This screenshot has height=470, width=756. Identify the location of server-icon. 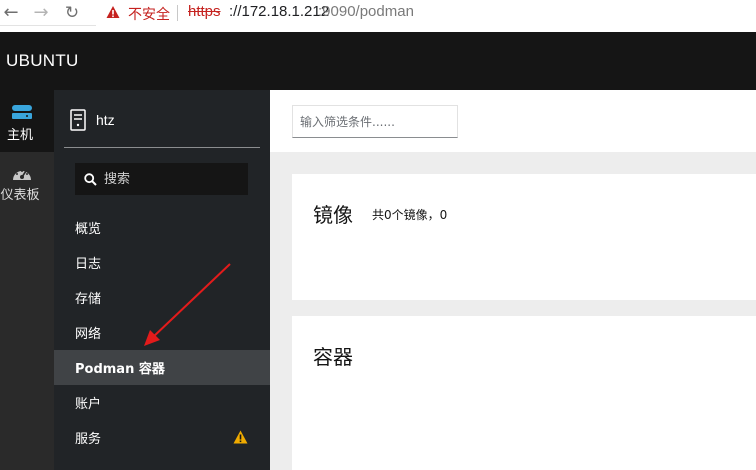
(78, 120).